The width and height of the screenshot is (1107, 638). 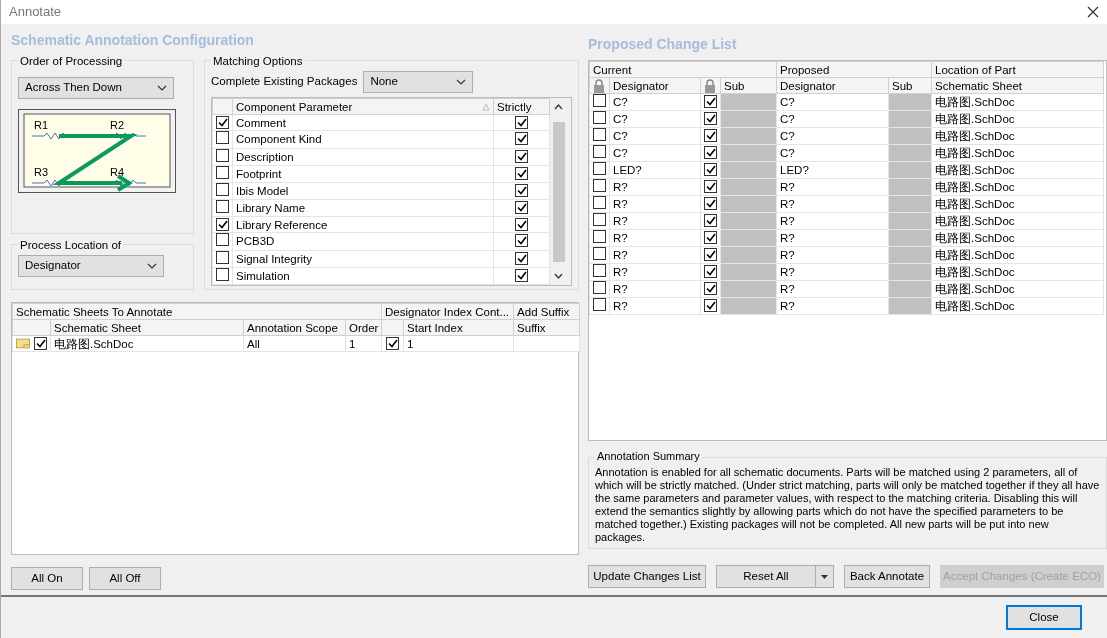 I want to click on sort-icon, so click(x=486, y=106).